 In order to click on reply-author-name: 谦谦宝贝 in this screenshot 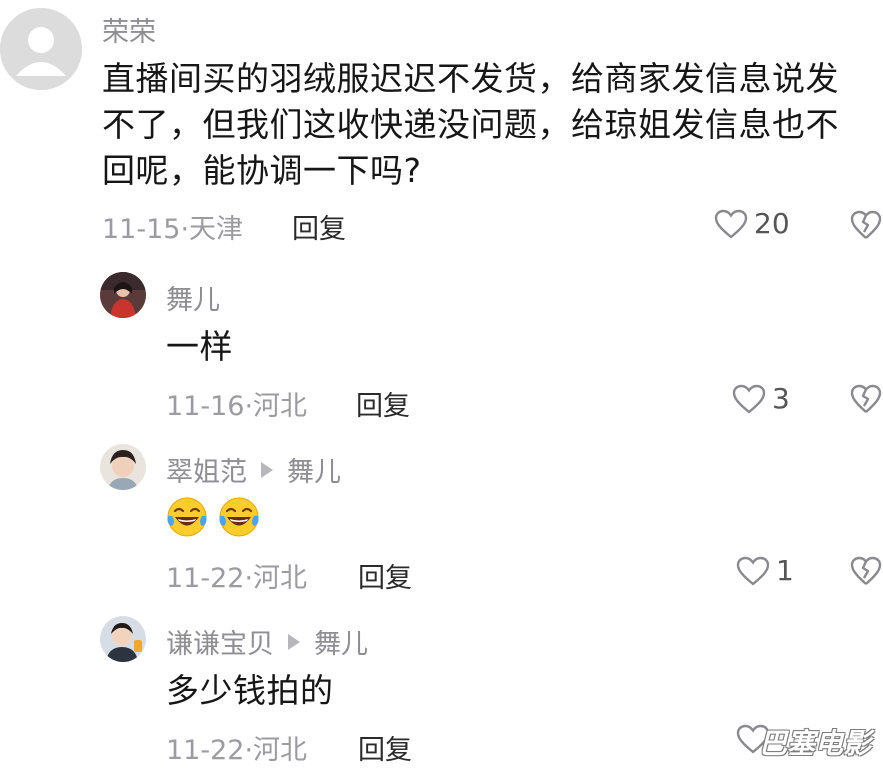, I will do `click(220, 641)`.